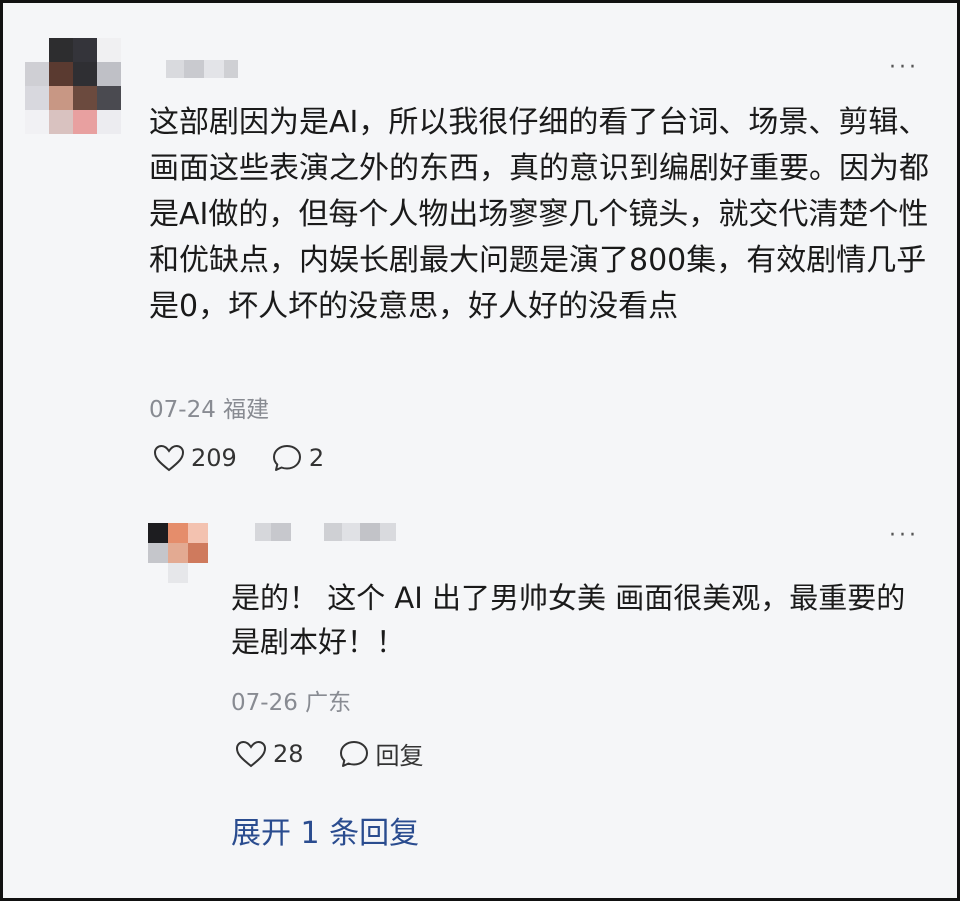 Image resolution: width=960 pixels, height=901 pixels. What do you see at coordinates (214, 458) in the screenshot?
I see `like-count: 209` at bounding box center [214, 458].